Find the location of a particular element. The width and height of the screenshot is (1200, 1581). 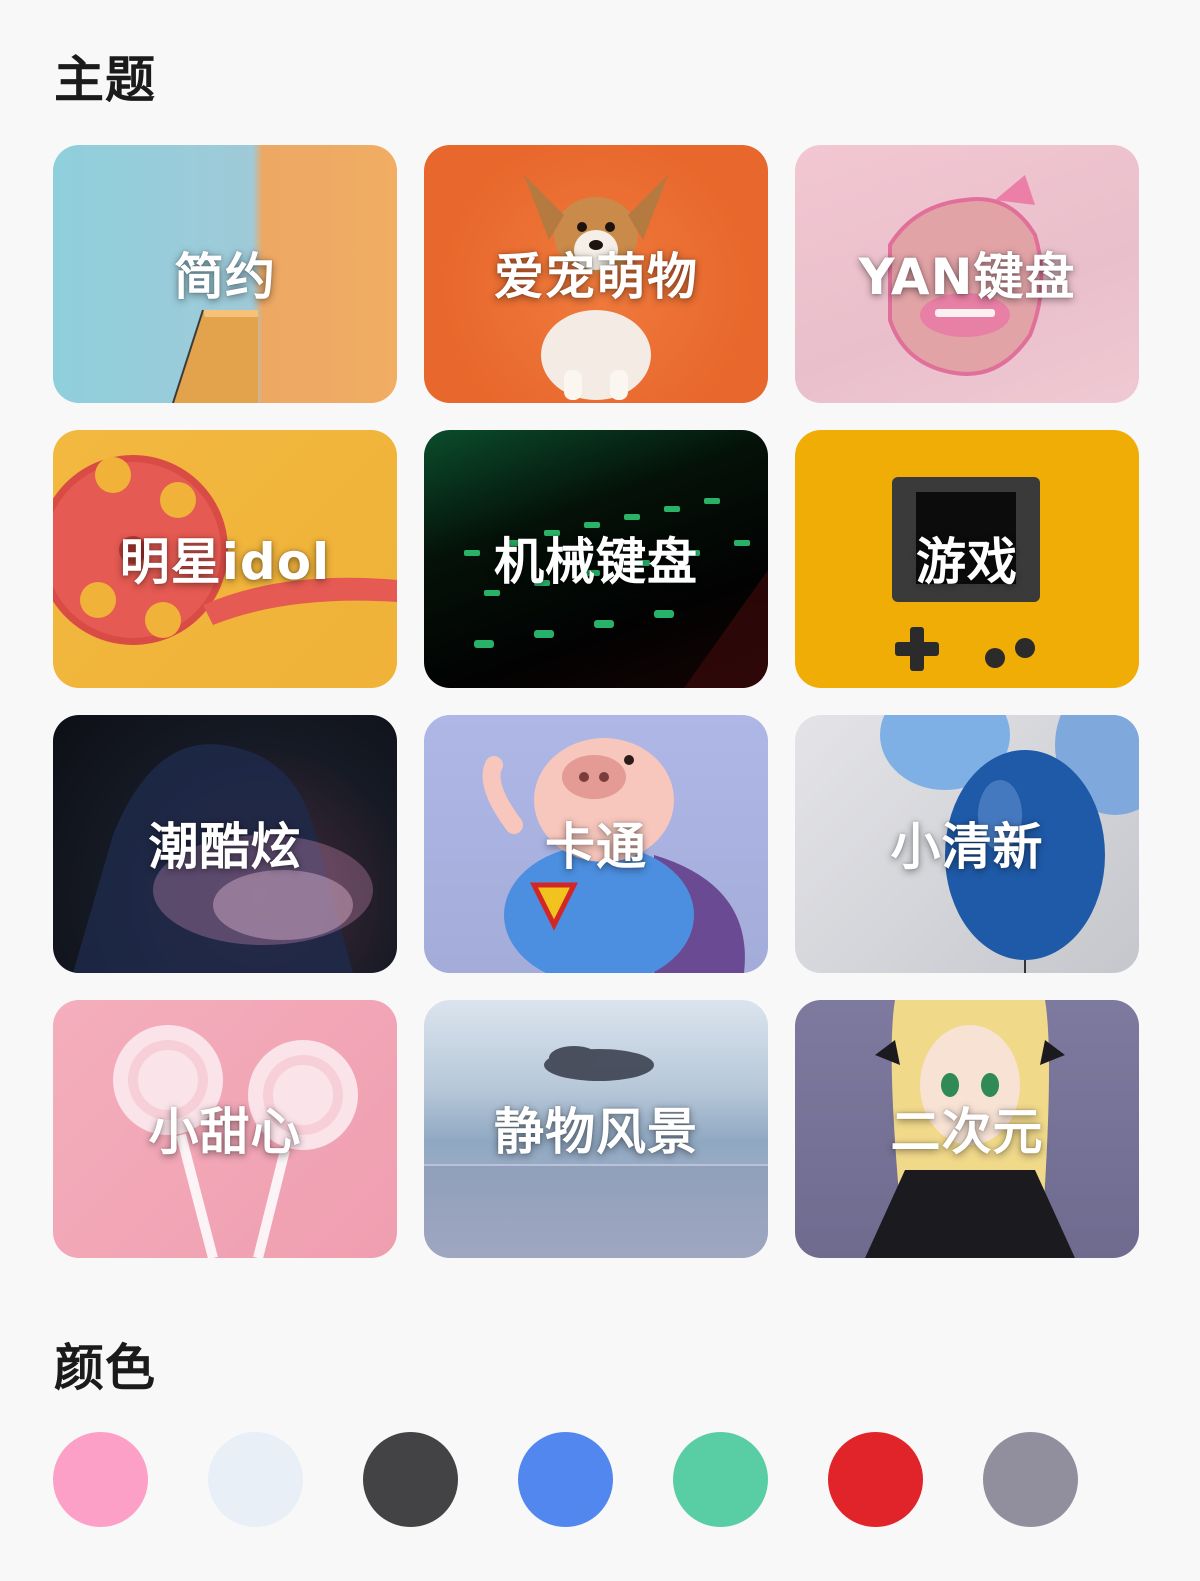

theme-card-sweetheart: 小甜心 is located at coordinates (225, 1129).